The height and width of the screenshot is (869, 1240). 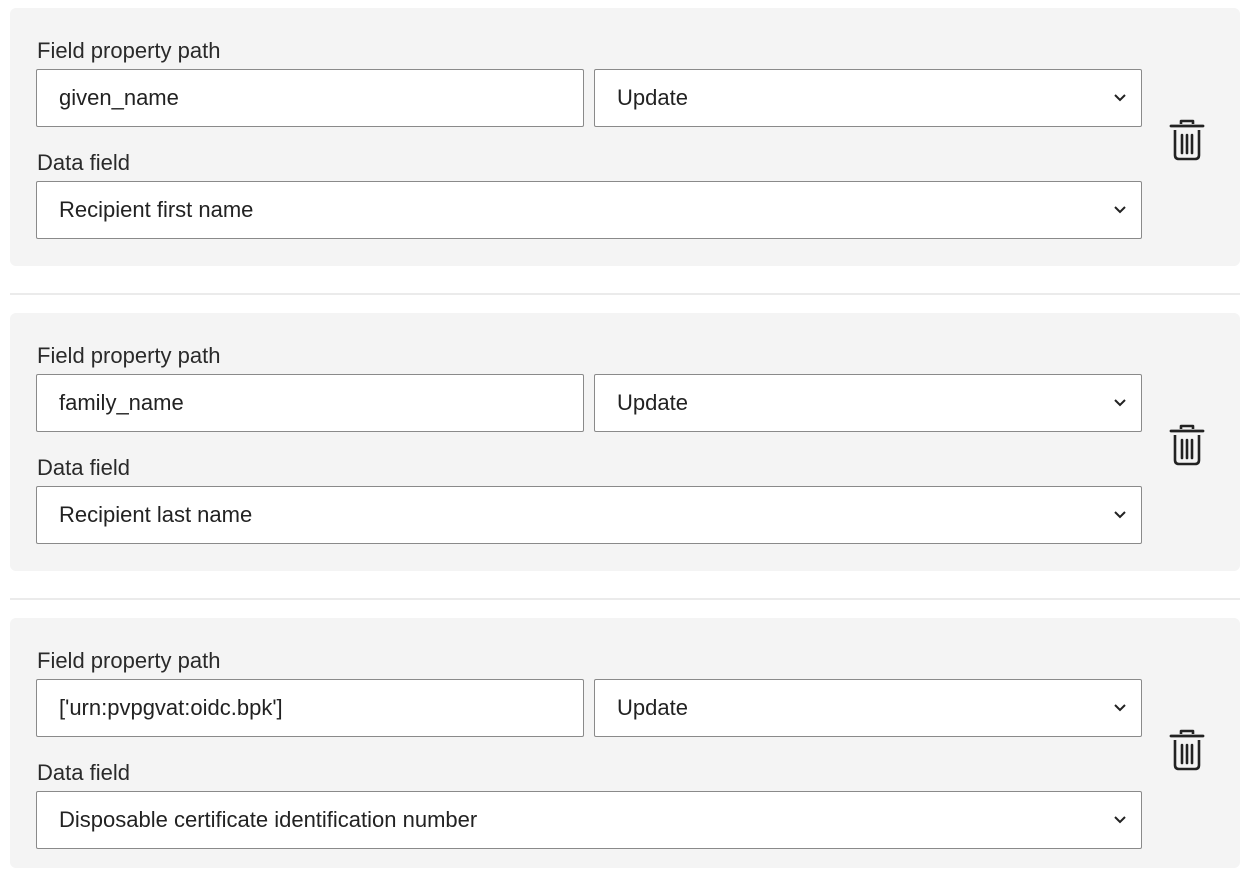 What do you see at coordinates (156, 514) in the screenshot?
I see `data-field-select-value: Recipient last name` at bounding box center [156, 514].